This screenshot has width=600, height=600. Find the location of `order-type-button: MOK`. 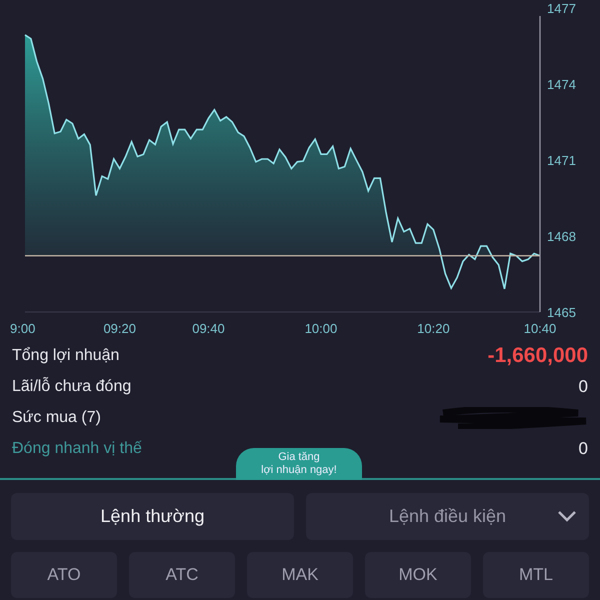

order-type-button: MOK is located at coordinates (418, 575).